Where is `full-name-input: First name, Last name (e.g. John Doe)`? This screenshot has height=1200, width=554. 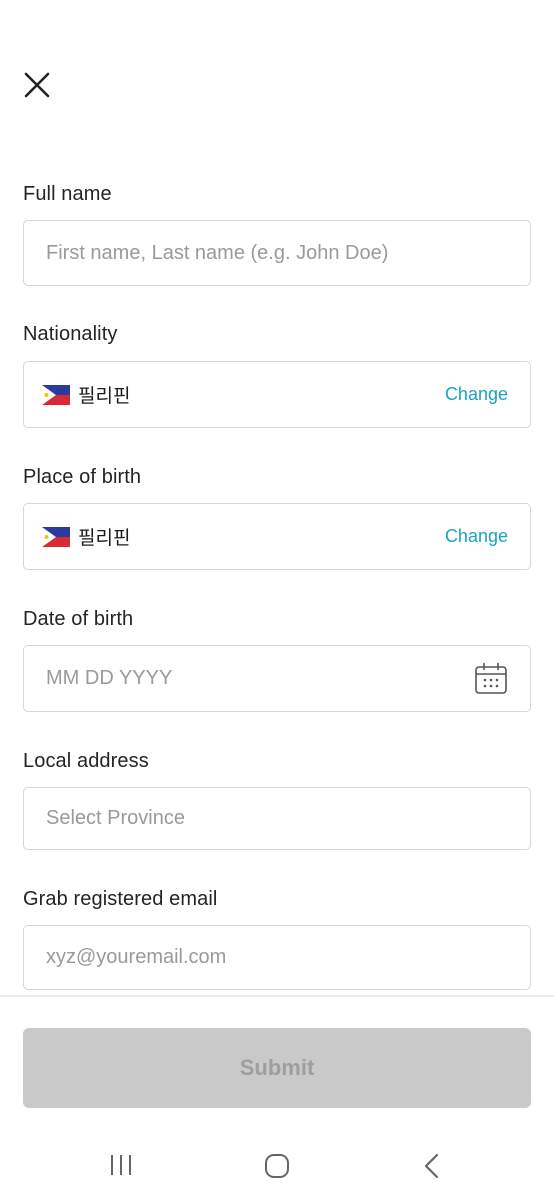 full-name-input: First name, Last name (e.g. John Doe) is located at coordinates (277, 253).